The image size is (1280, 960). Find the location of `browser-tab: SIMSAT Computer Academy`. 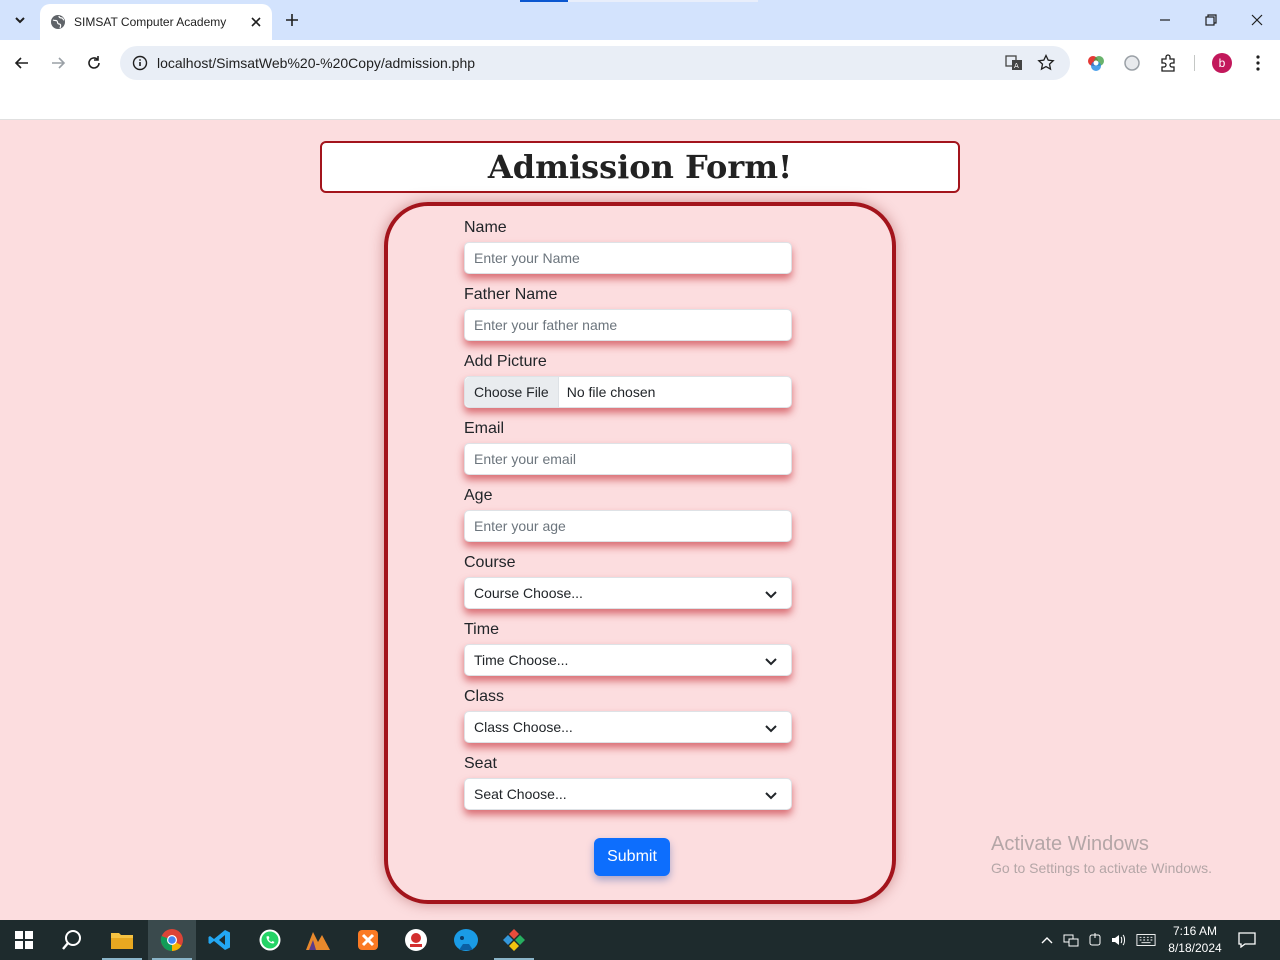

browser-tab: SIMSAT Computer Academy is located at coordinates (156, 22).